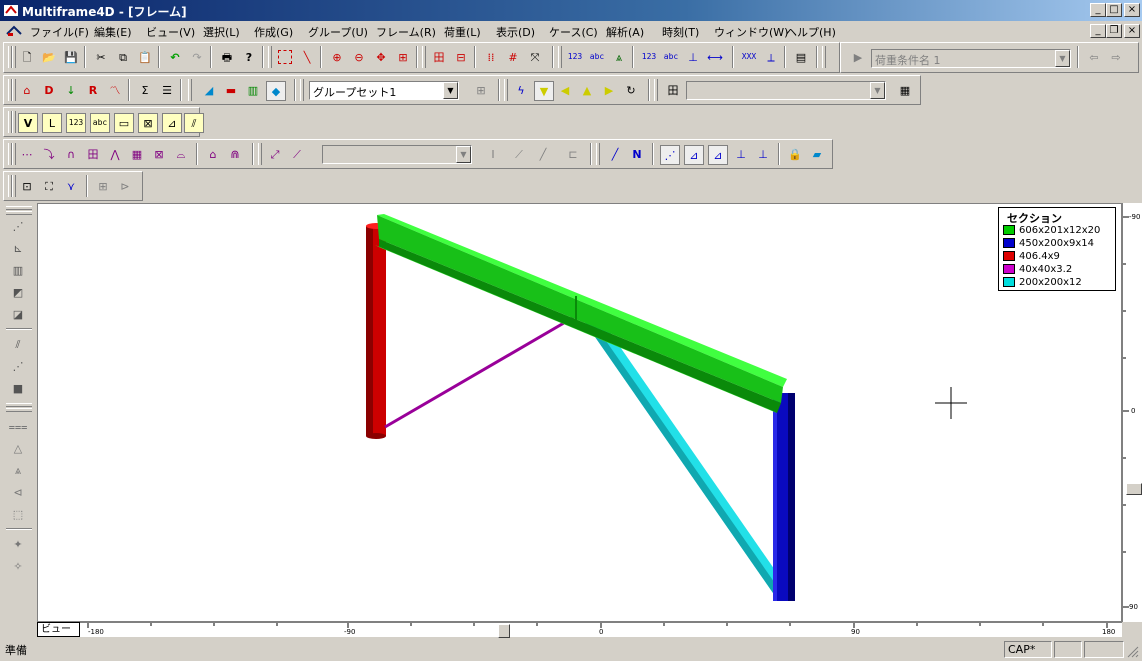 This screenshot has width=1142, height=661. I want to click on hinge-icon: ✦, so click(18, 544).